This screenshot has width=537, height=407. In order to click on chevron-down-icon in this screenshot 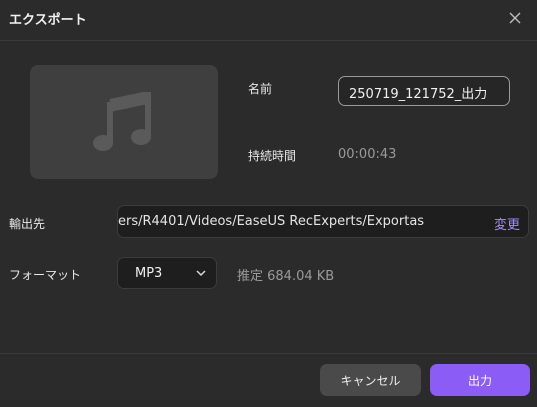, I will do `click(201, 273)`.